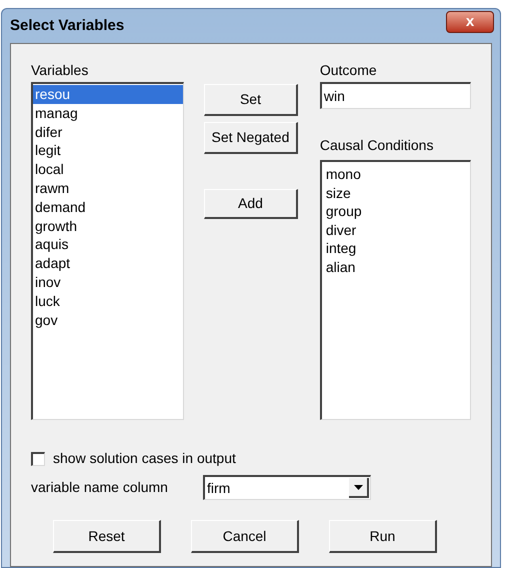 This screenshot has height=568, width=507. I want to click on set-button: Set, so click(251, 100).